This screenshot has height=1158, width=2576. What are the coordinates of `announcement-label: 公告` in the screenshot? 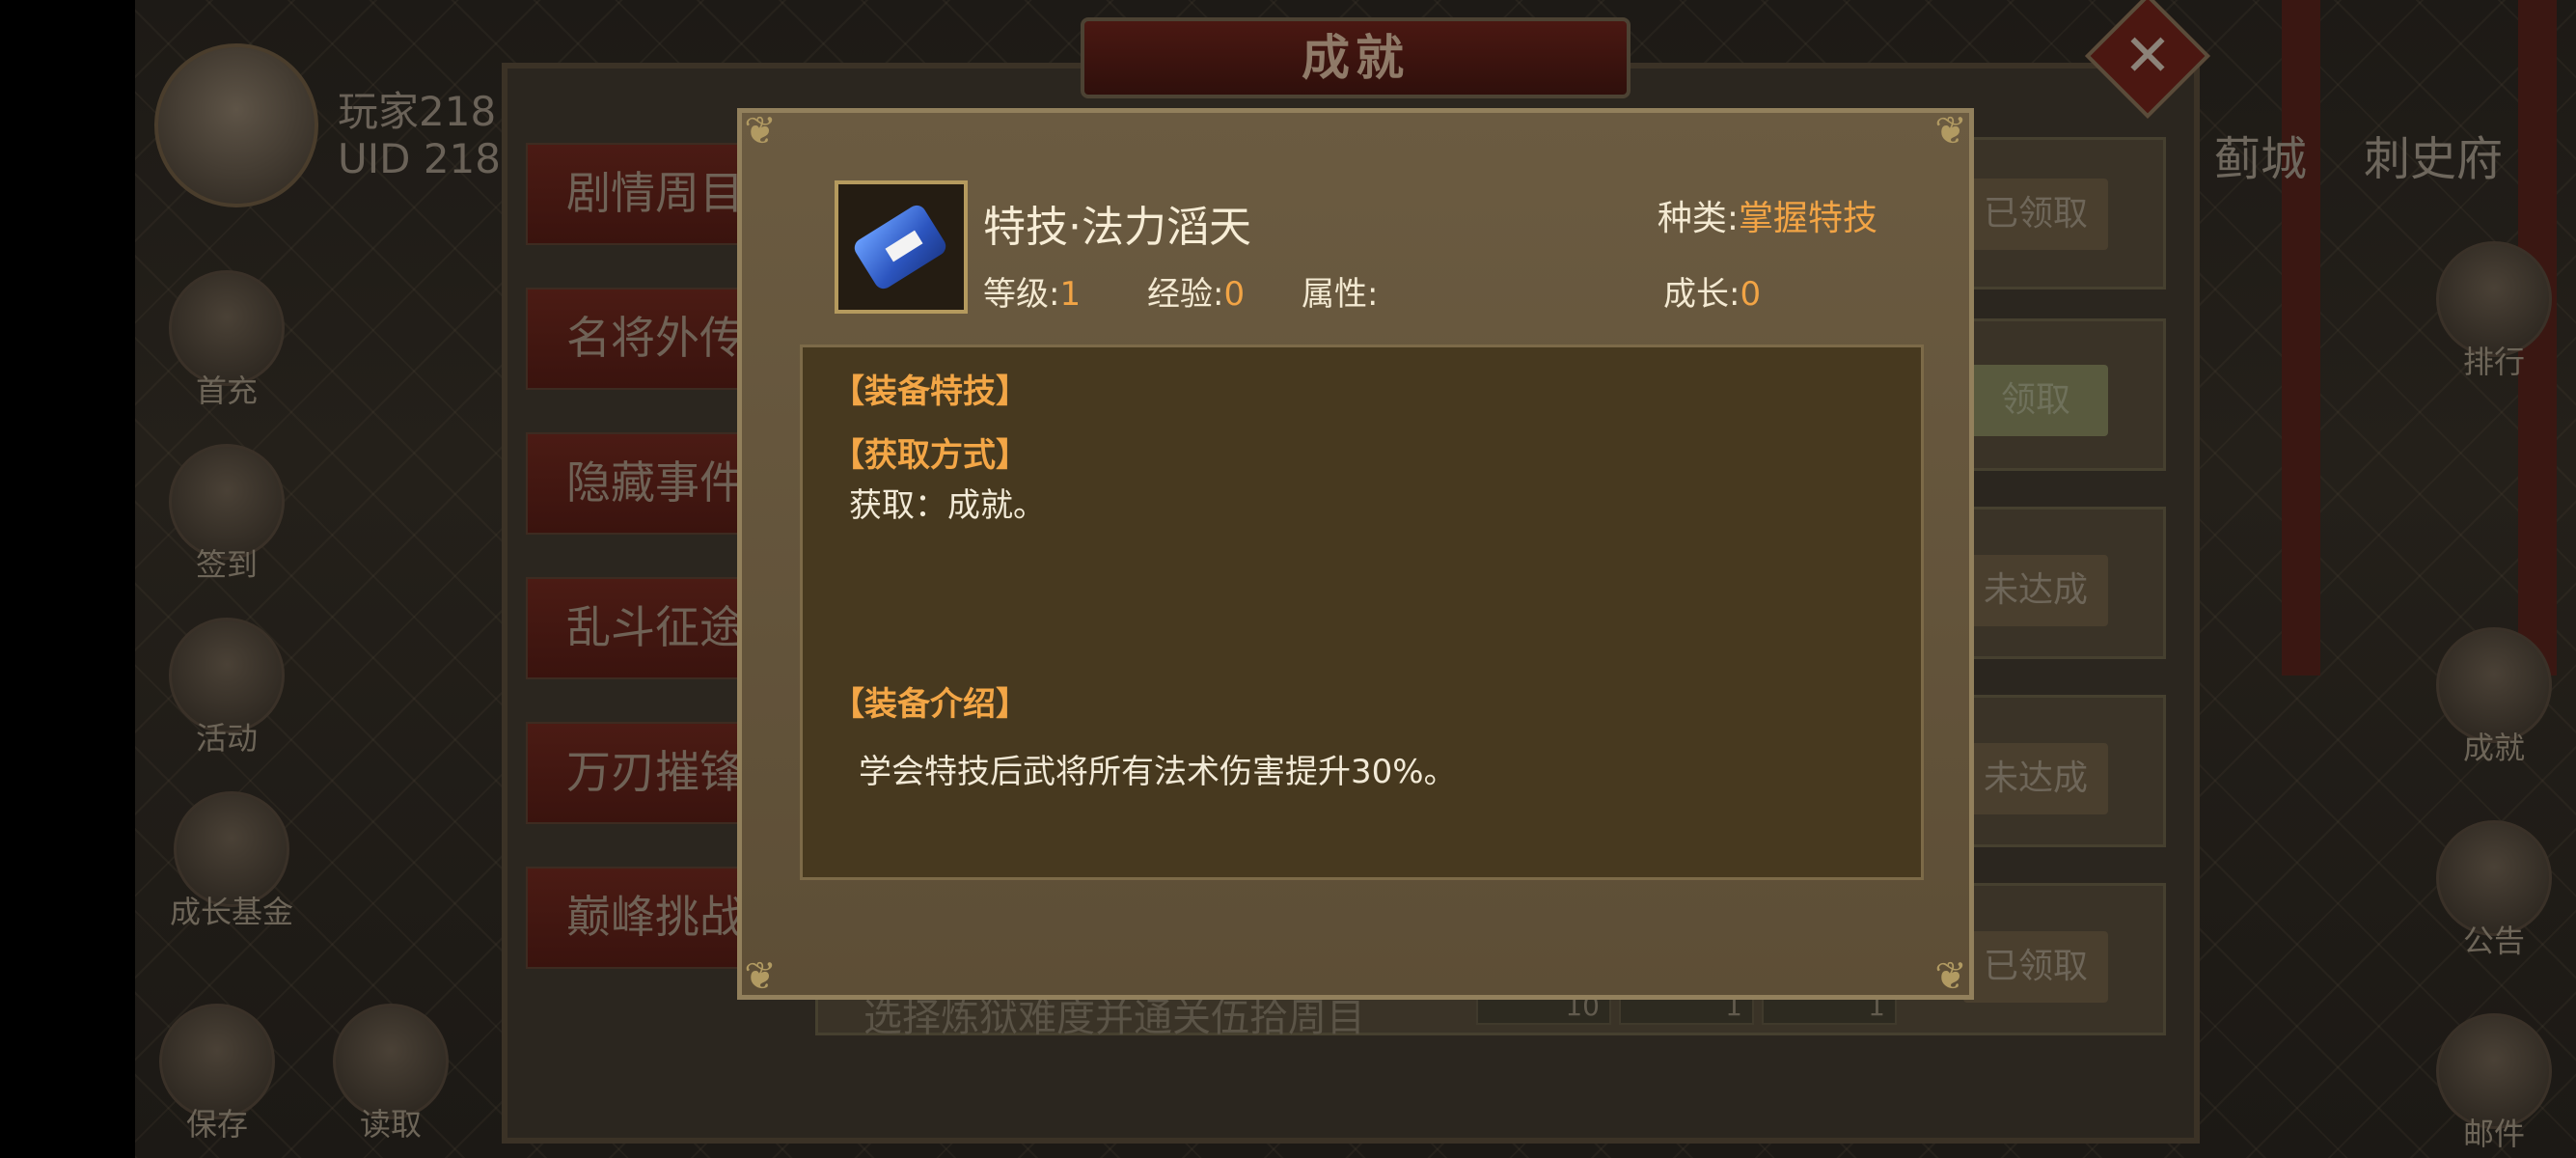 It's located at (2494, 941).